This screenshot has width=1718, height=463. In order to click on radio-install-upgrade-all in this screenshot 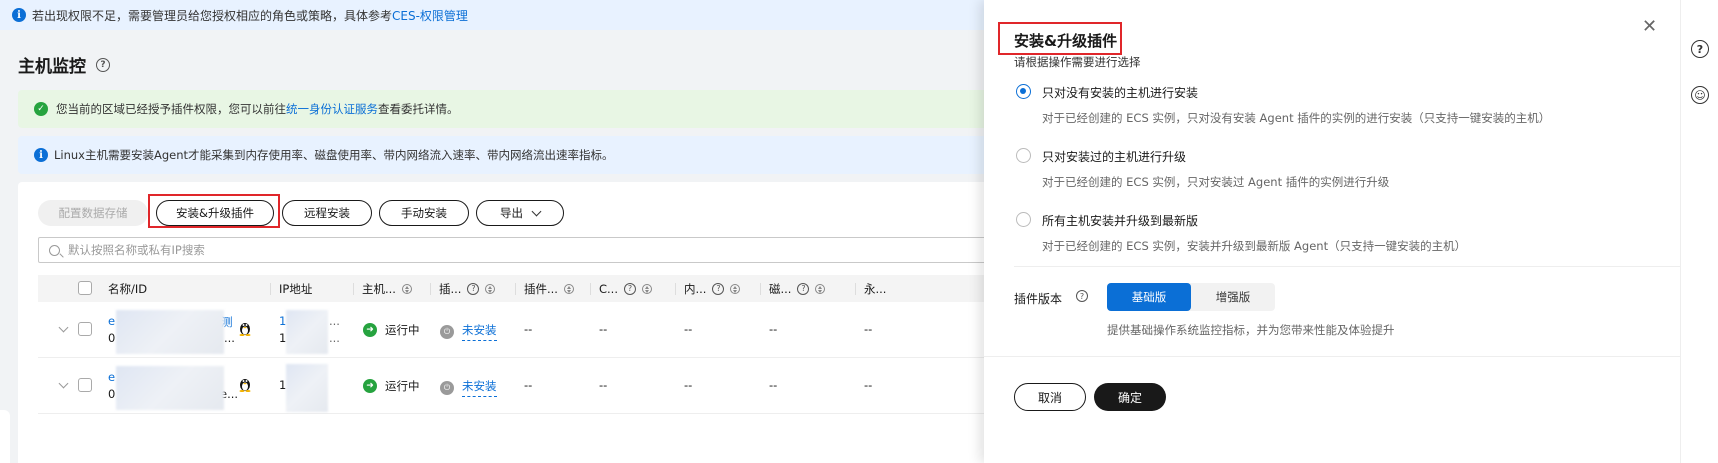, I will do `click(1023, 219)`.